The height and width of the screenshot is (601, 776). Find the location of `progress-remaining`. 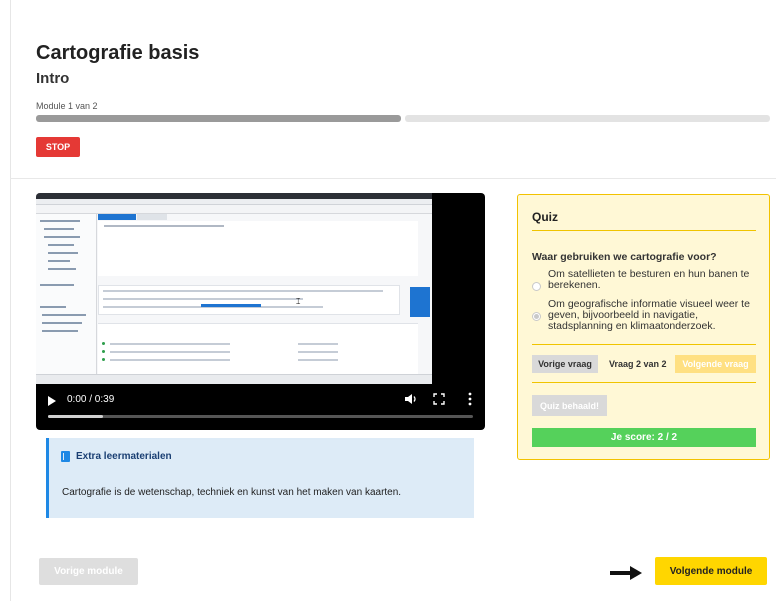

progress-remaining is located at coordinates (587, 118).